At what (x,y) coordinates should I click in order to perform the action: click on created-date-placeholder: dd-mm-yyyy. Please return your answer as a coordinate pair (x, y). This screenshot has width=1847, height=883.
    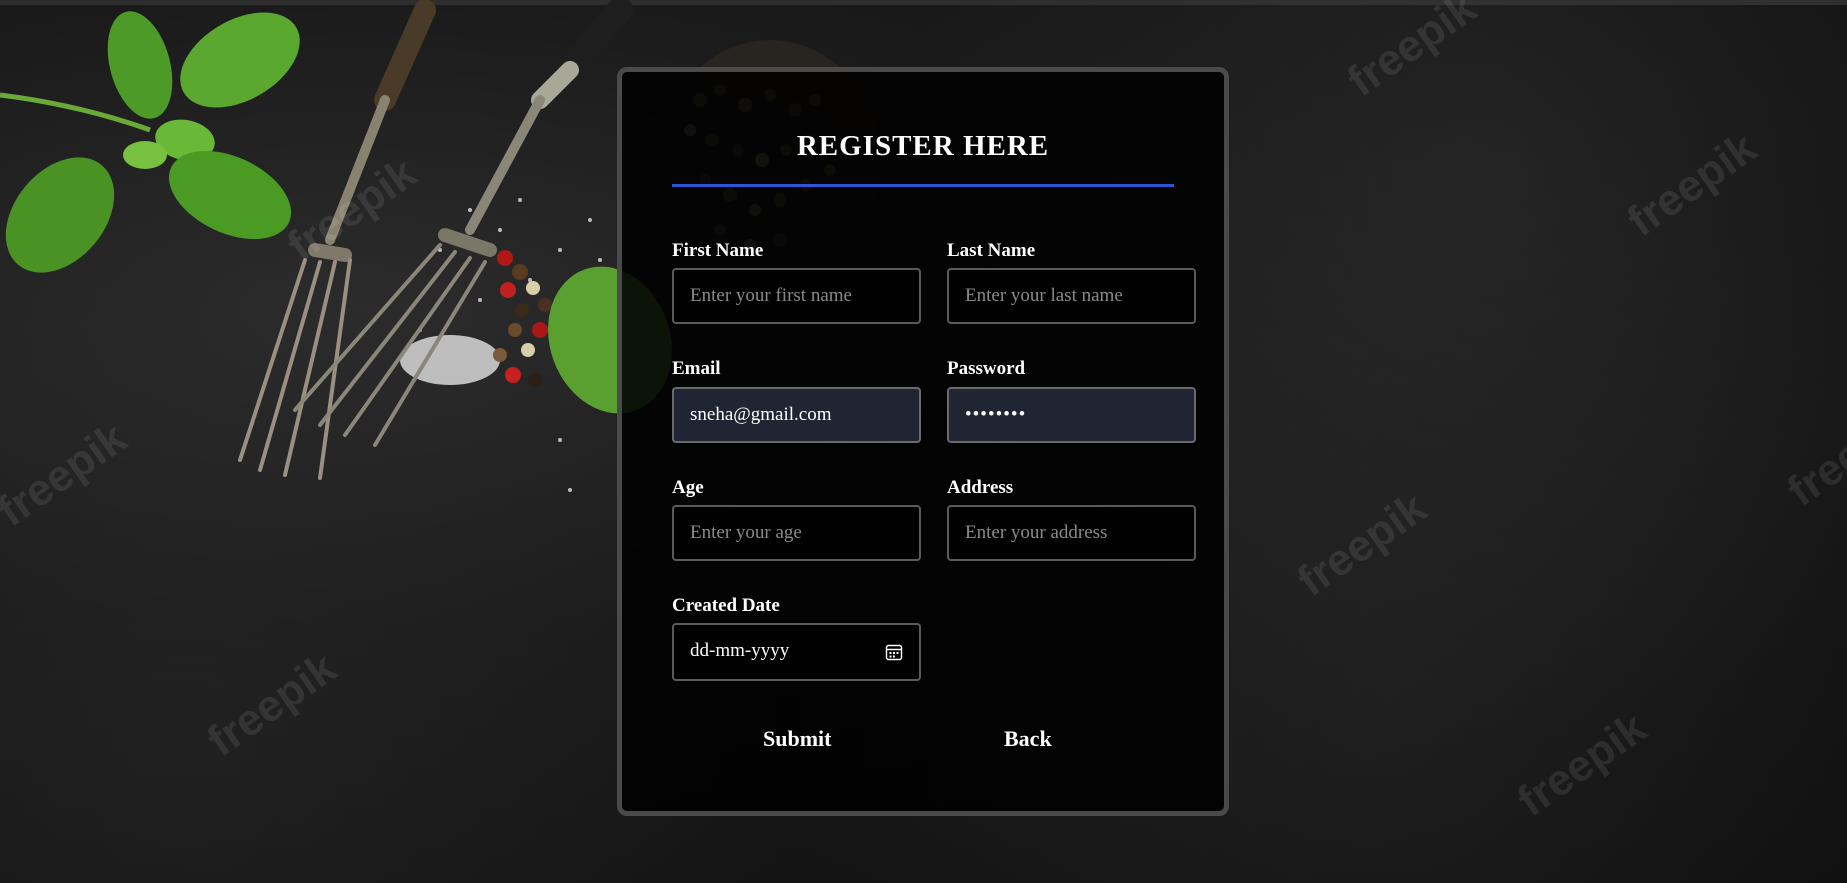
    Looking at the image, I should click on (740, 650).